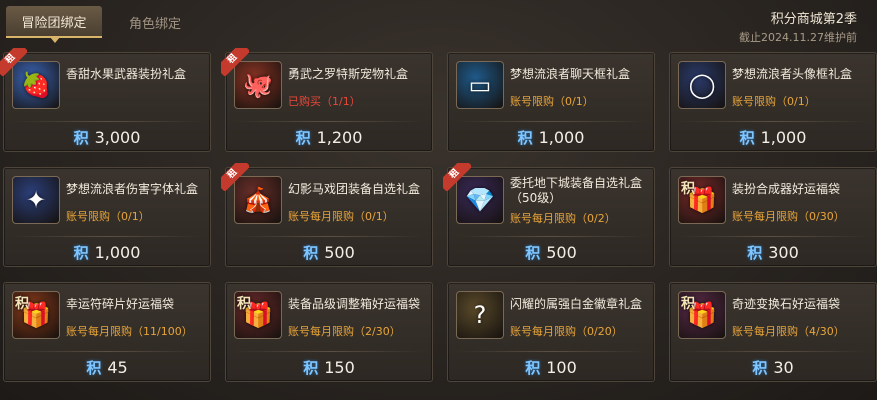  Describe the element at coordinates (561, 137) in the screenshot. I see `price-value: 1,000` at that location.